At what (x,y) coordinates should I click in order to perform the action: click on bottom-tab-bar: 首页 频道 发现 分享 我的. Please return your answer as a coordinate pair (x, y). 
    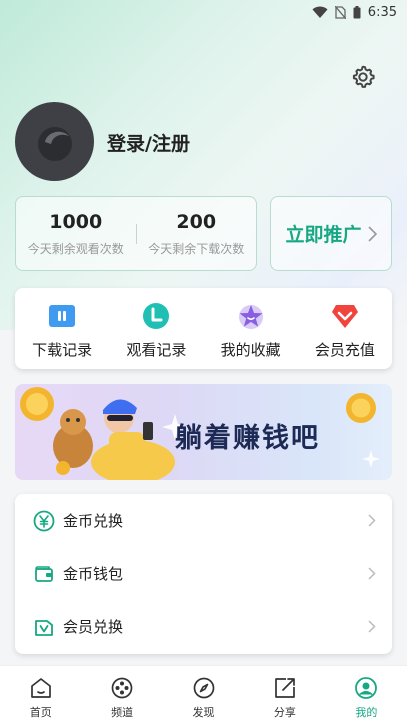
    Looking at the image, I should click on (203, 695).